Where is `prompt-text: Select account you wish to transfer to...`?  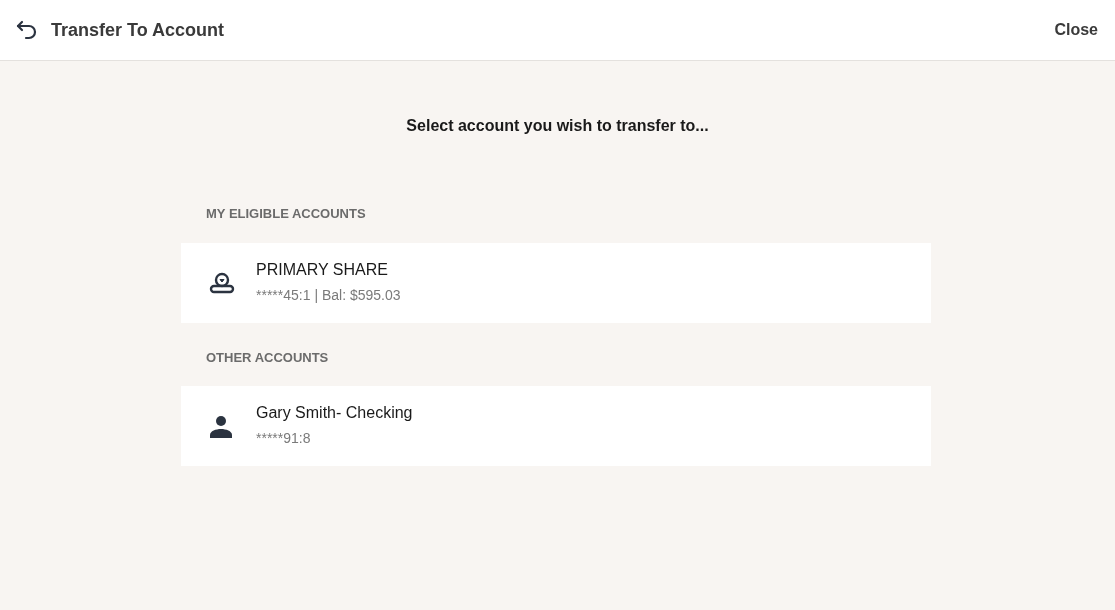 prompt-text: Select account you wish to transfer to... is located at coordinates (557, 126).